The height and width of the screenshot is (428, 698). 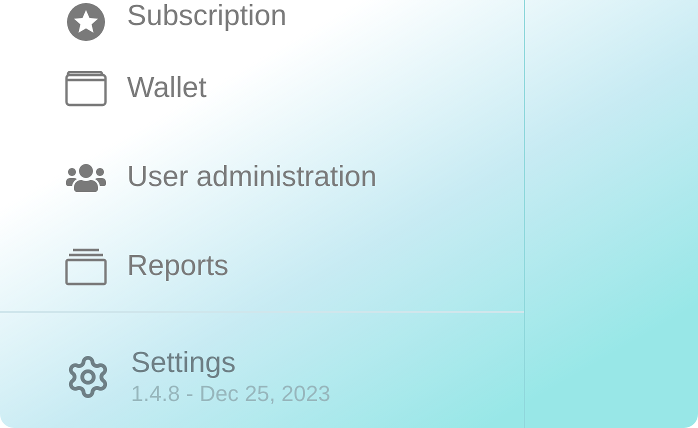 What do you see at coordinates (184, 363) in the screenshot?
I see `settings-label: Settings` at bounding box center [184, 363].